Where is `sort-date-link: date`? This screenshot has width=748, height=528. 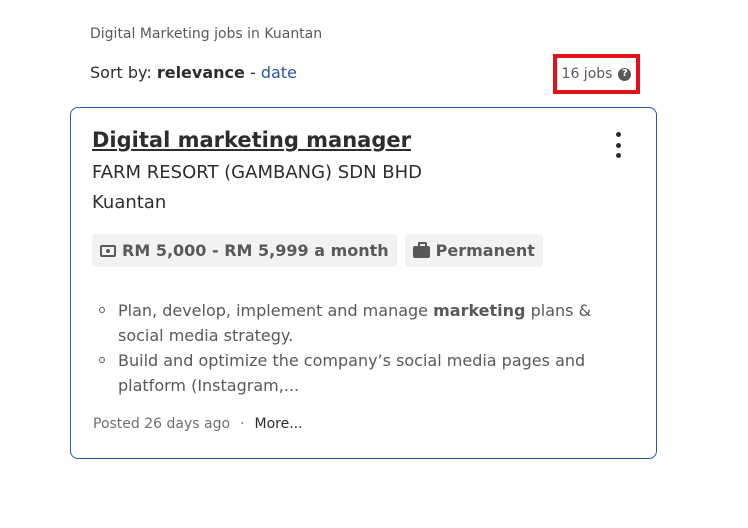 sort-date-link: date is located at coordinates (279, 72).